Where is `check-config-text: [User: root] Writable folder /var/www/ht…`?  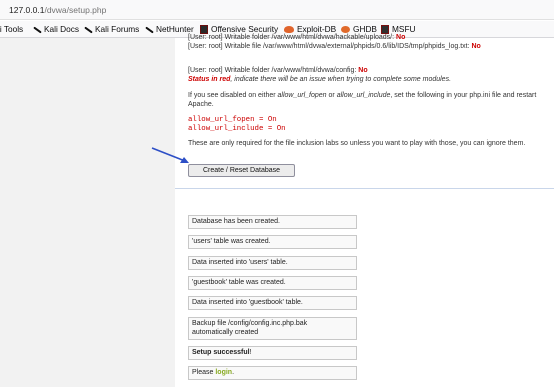 check-config-text: [User: root] Writable folder /var/www/ht… is located at coordinates (273, 70).